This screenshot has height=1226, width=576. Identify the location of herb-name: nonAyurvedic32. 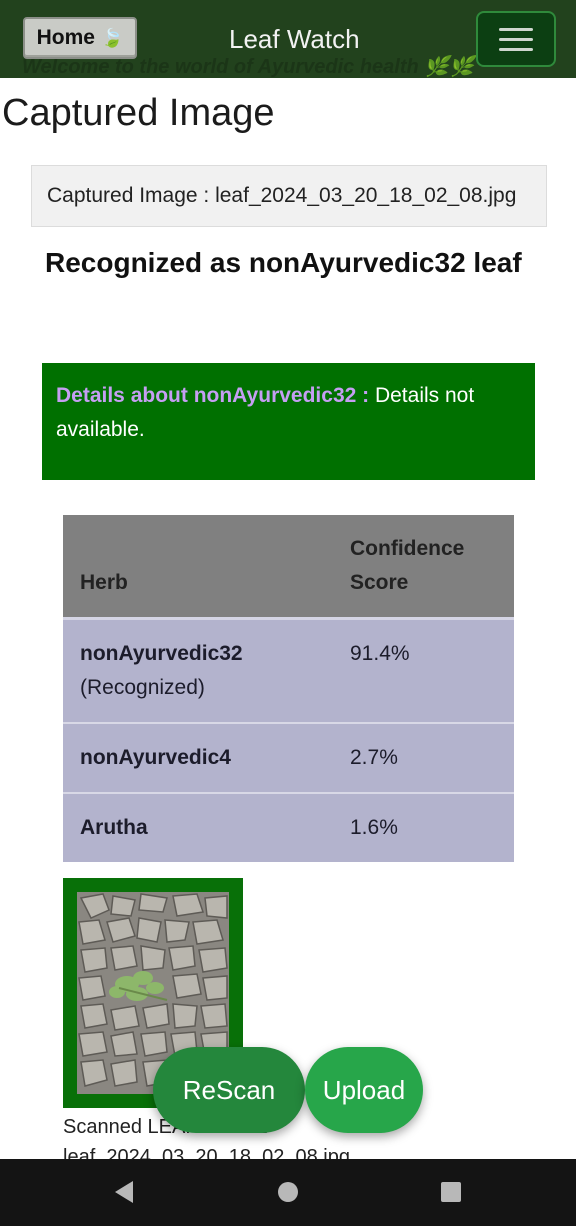
(161, 653).